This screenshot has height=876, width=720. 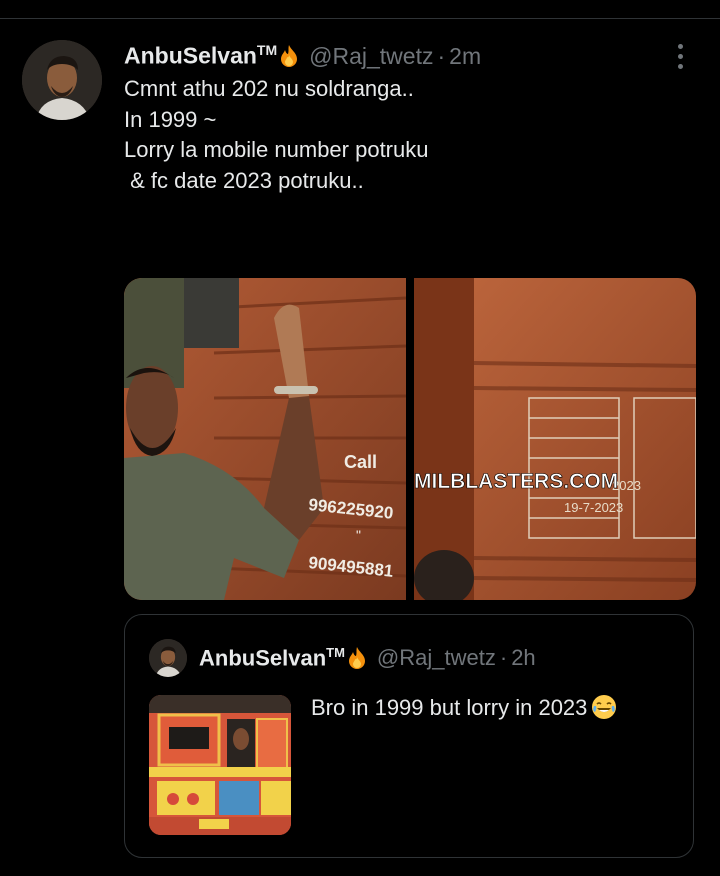 I want to click on top-divider, so click(x=360, y=18).